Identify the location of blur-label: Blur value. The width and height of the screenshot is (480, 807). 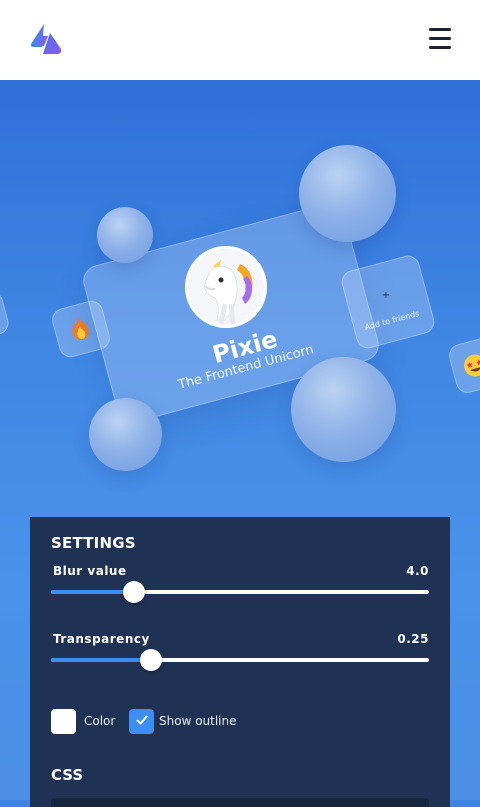
(90, 571).